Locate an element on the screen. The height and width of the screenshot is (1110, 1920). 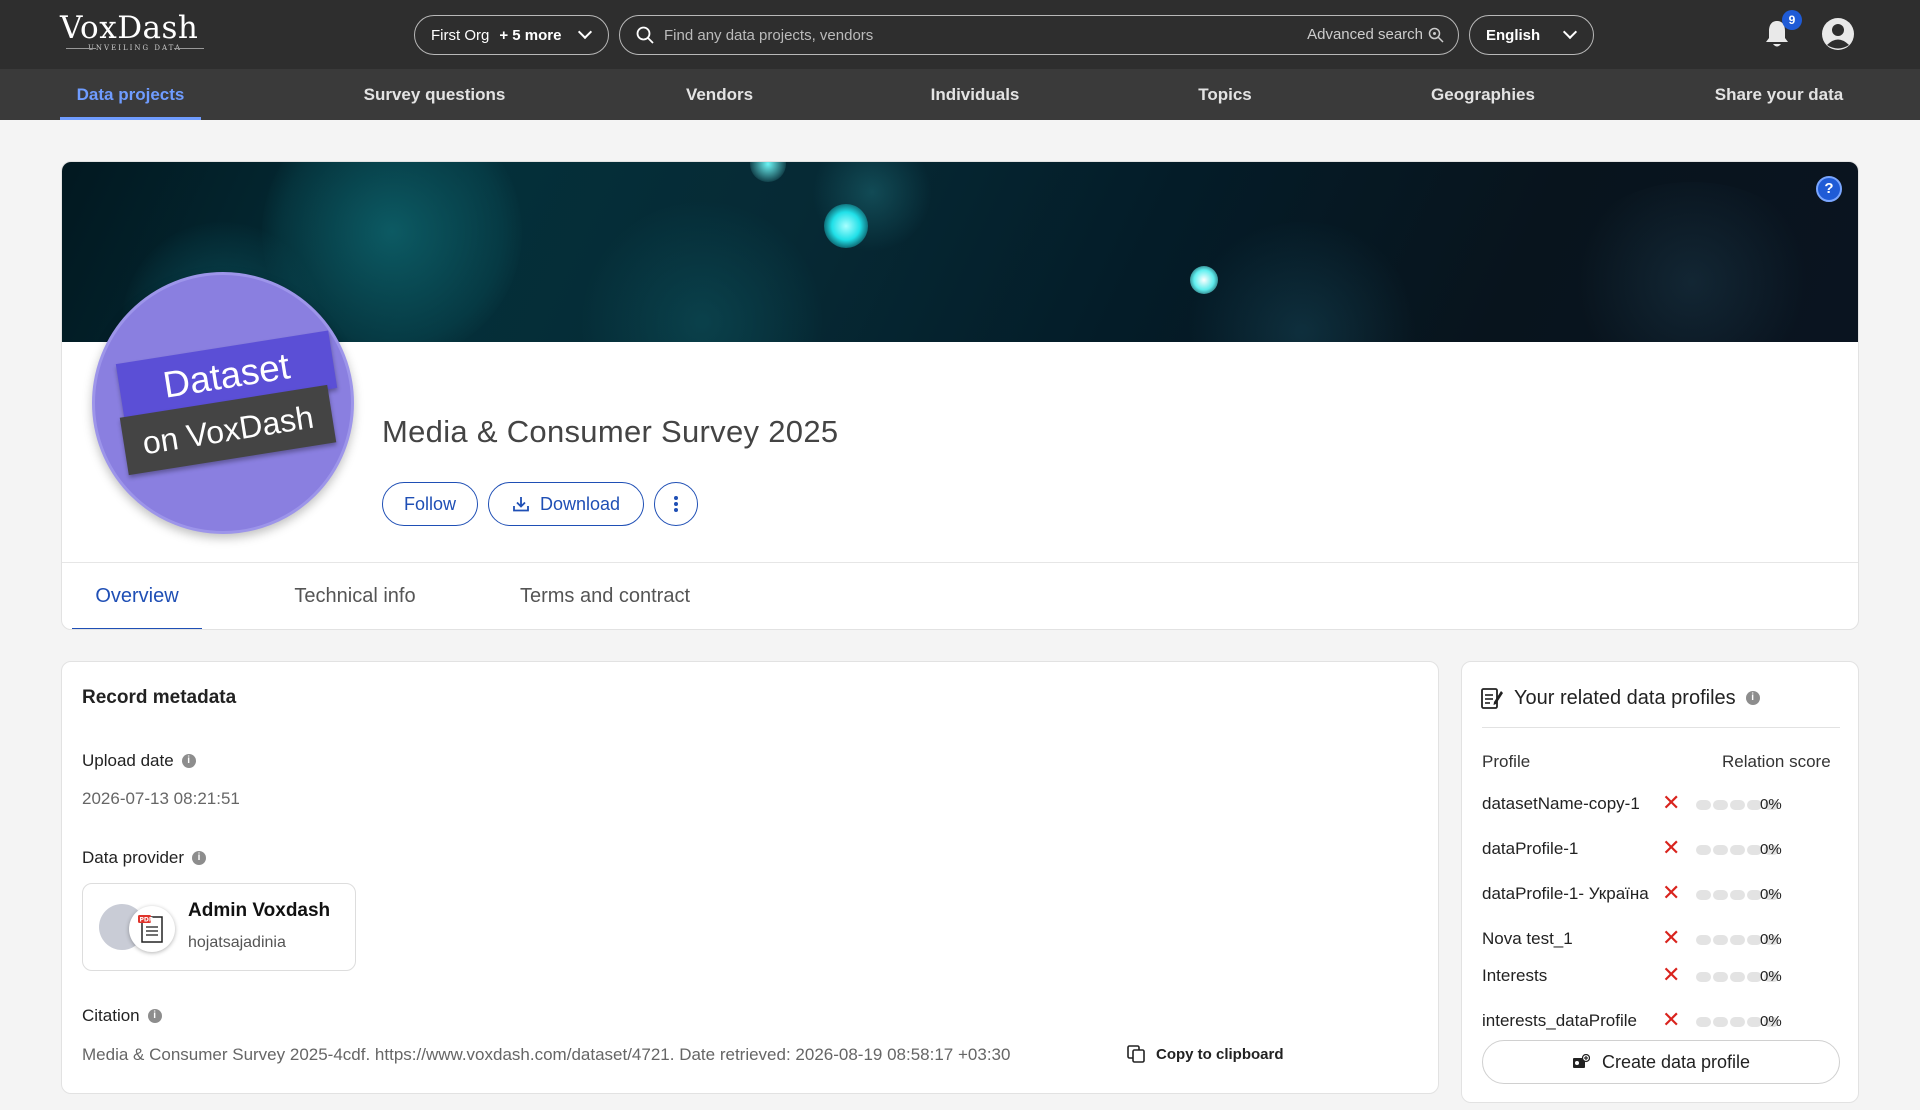
related-profile-row: dataProfile-1 ✕ 0% is located at coordinates (1662, 850).